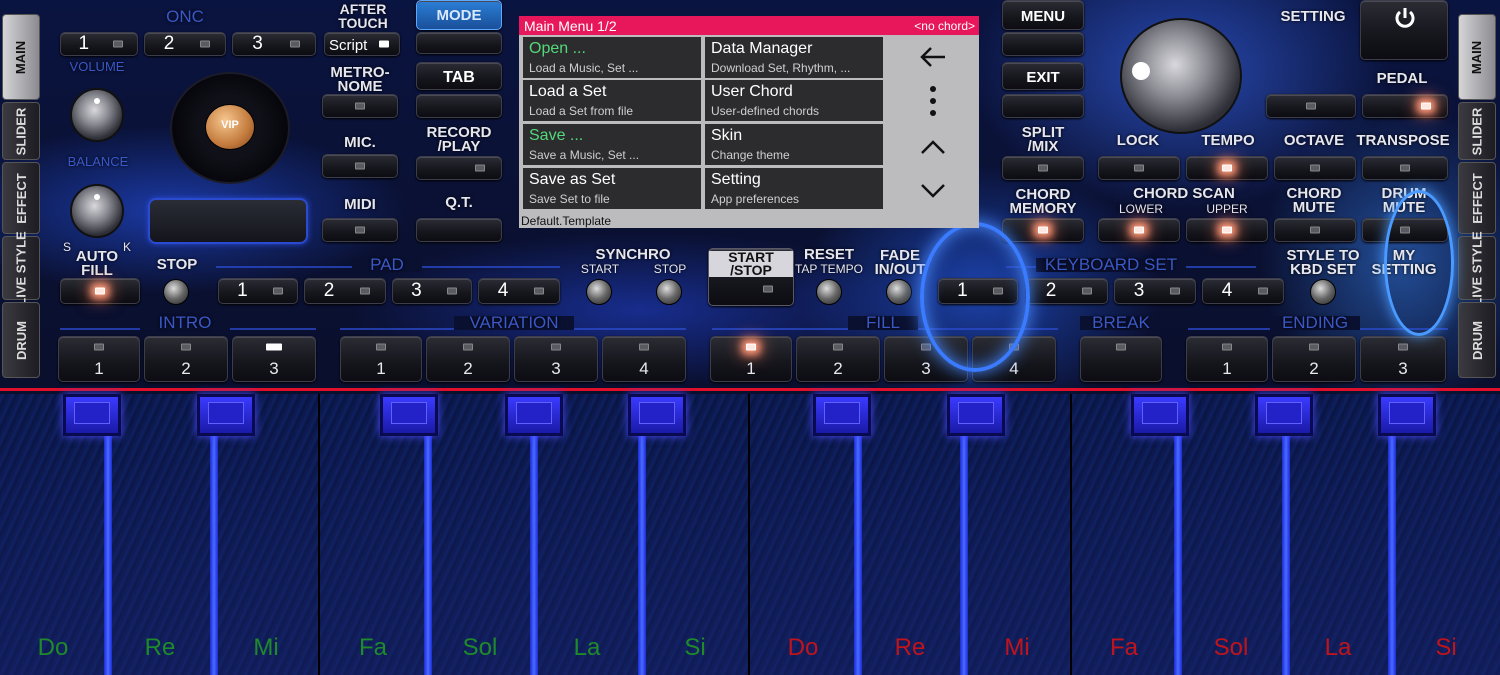  What do you see at coordinates (794, 100) in the screenshot?
I see `menu-item-user-chord: User Chord User-defined chords` at bounding box center [794, 100].